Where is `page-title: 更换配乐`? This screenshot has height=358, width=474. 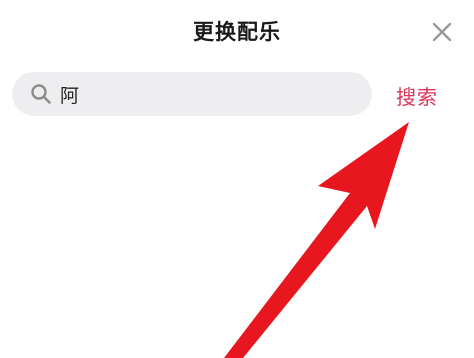 page-title: 更换配乐 is located at coordinates (237, 32).